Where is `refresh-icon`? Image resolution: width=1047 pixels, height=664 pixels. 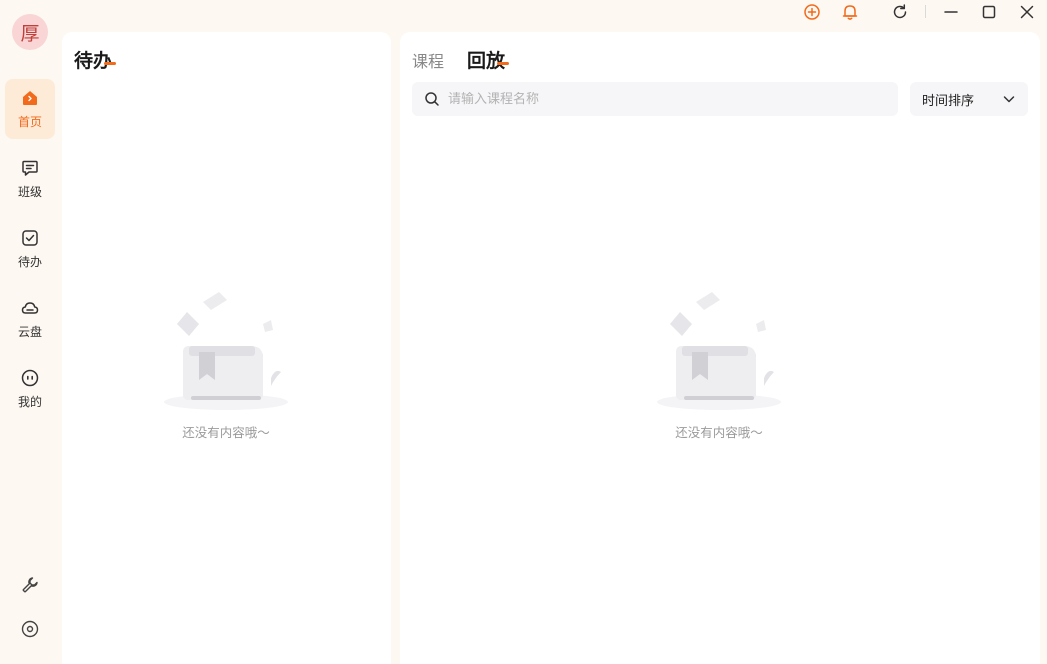 refresh-icon is located at coordinates (900, 11).